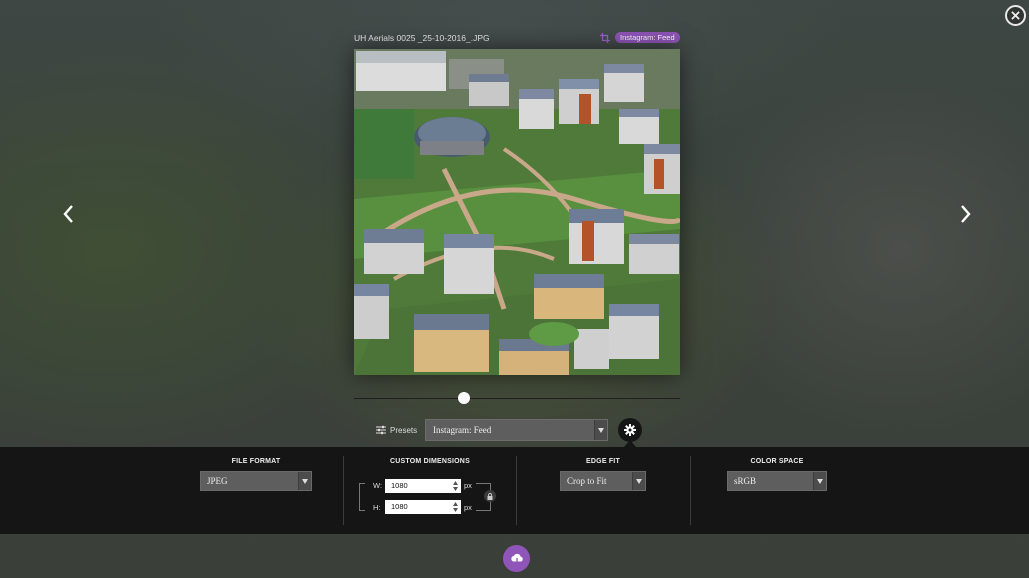 Image resolution: width=1029 pixels, height=578 pixels. I want to click on edge-fit-dropdown: Crop to Fit, so click(603, 481).